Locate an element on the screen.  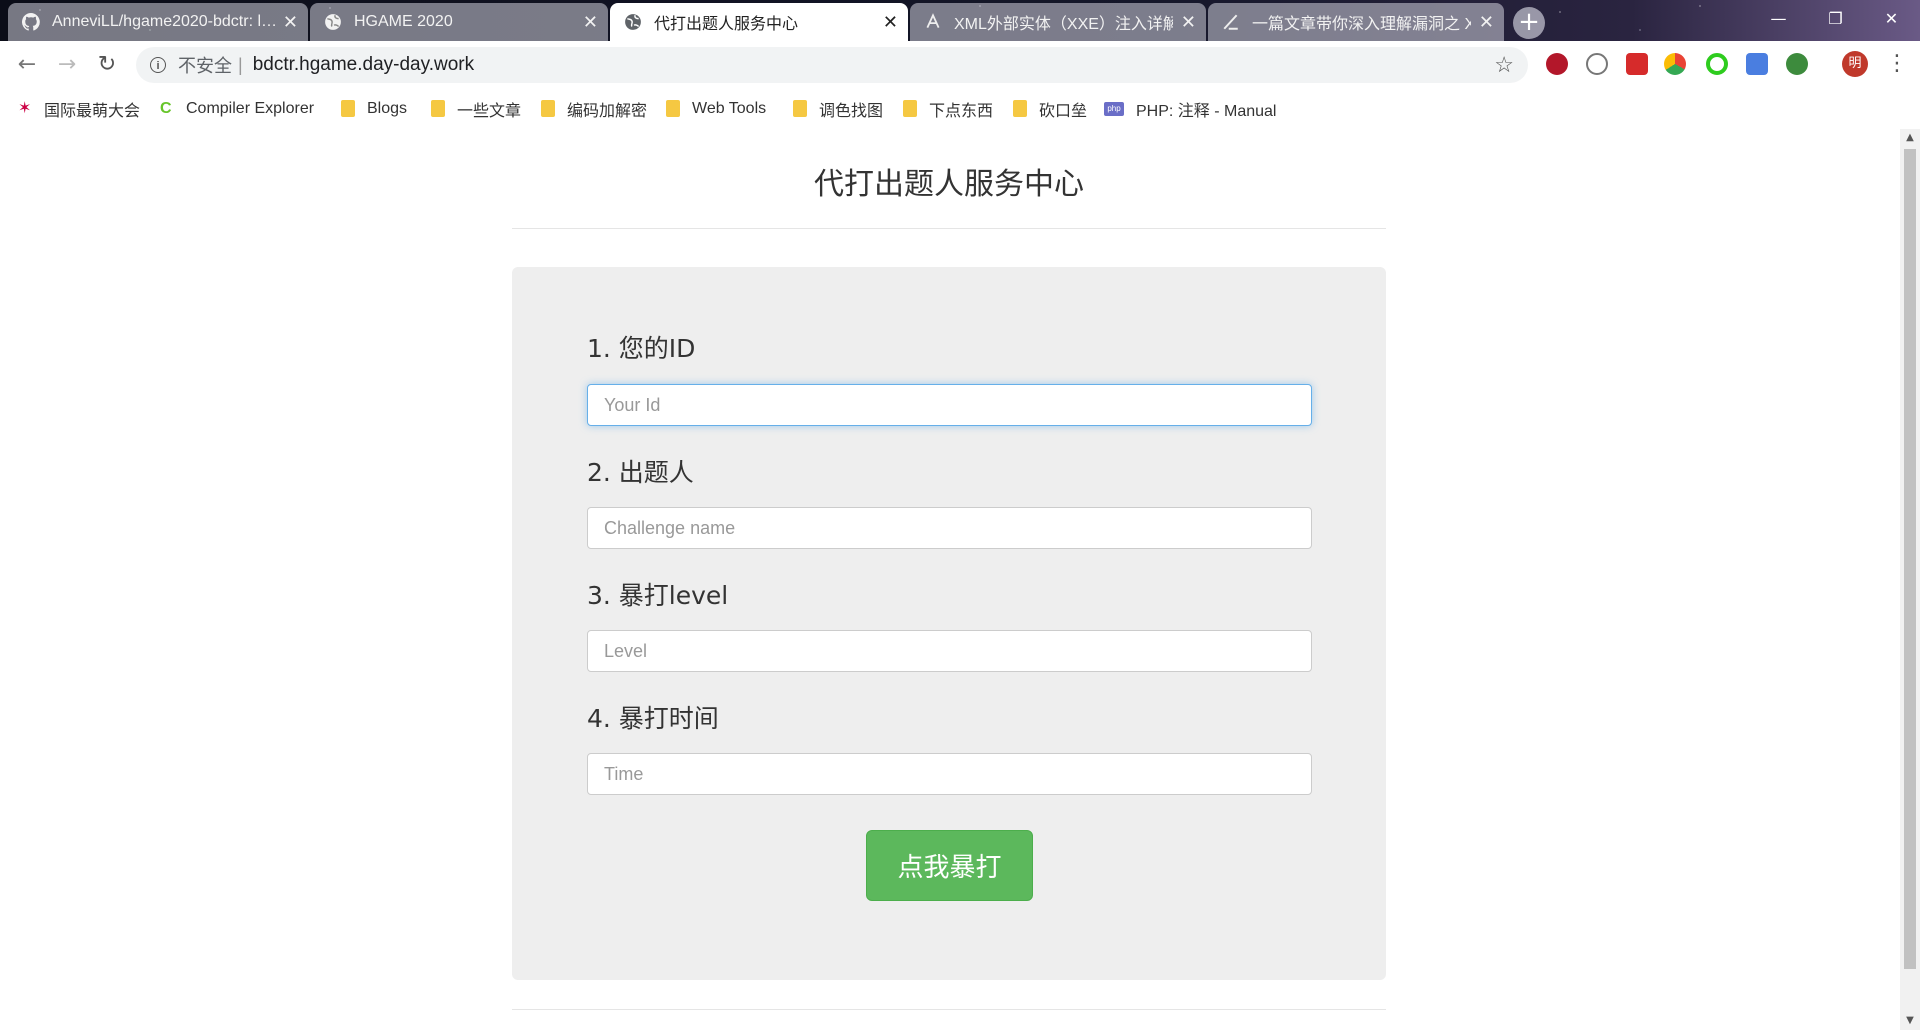
bookmark-item: 调色找图 is located at coordinates (838, 108).